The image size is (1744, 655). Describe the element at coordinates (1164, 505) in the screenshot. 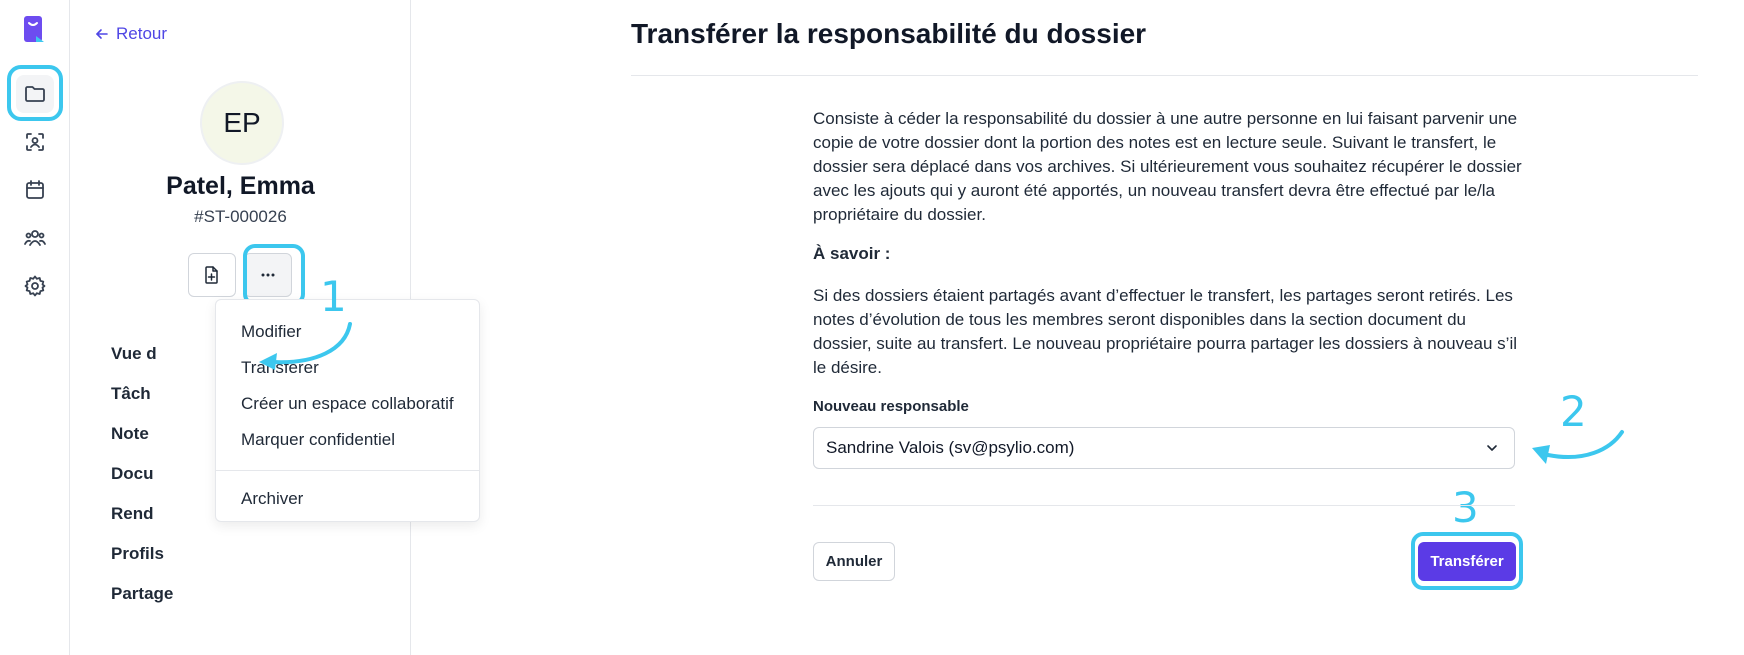

I see `form-divider` at that location.